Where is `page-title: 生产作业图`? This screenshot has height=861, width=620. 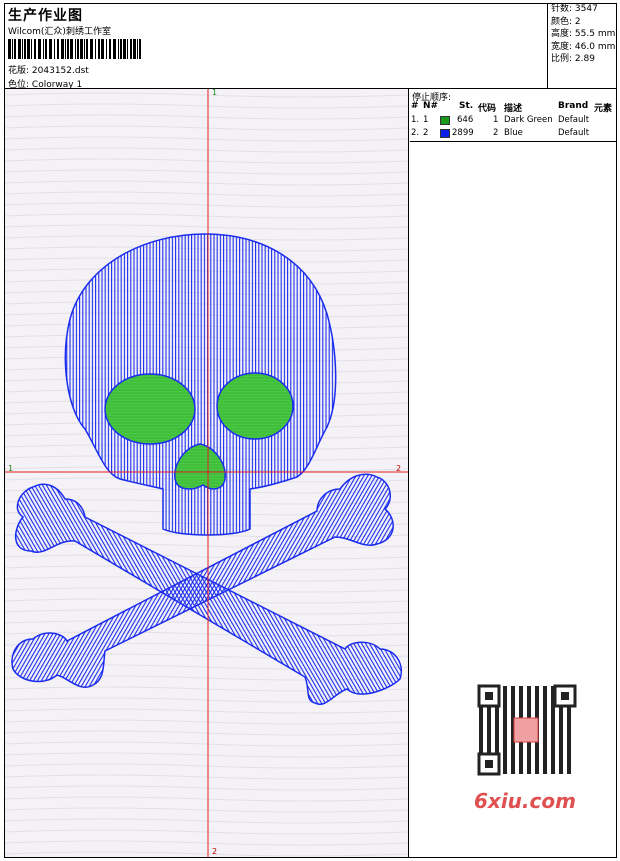 page-title: 生产作业图 is located at coordinates (45, 16).